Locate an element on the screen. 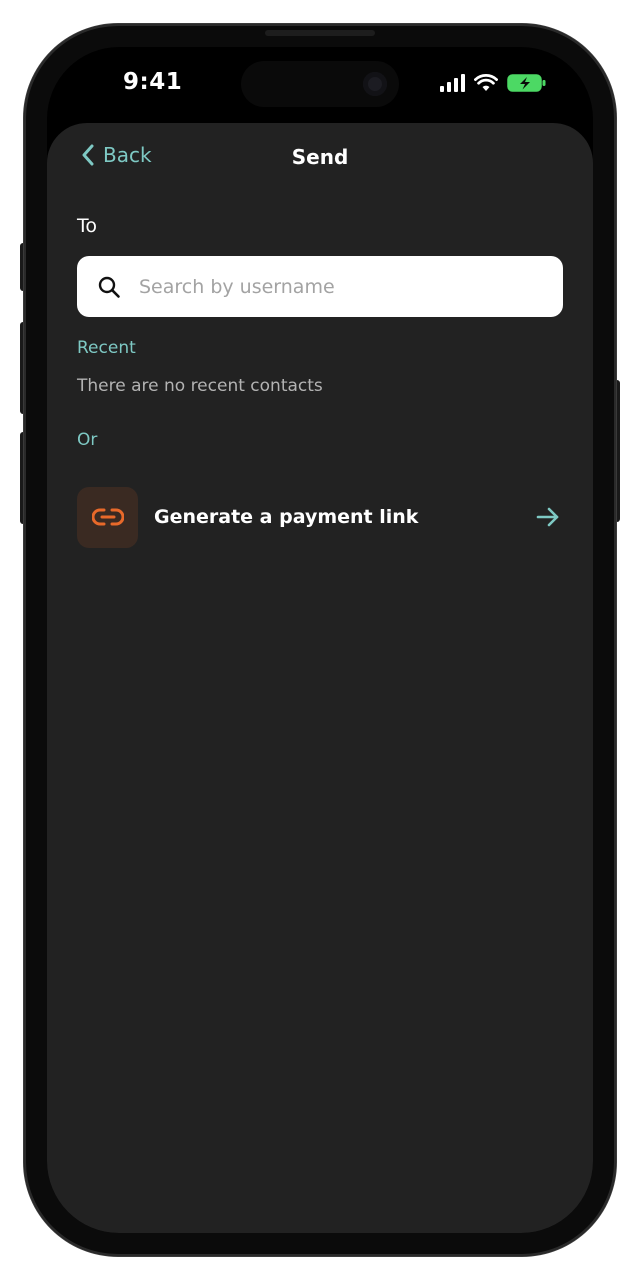 This screenshot has width=640, height=1280. search-input is located at coordinates (329, 286).